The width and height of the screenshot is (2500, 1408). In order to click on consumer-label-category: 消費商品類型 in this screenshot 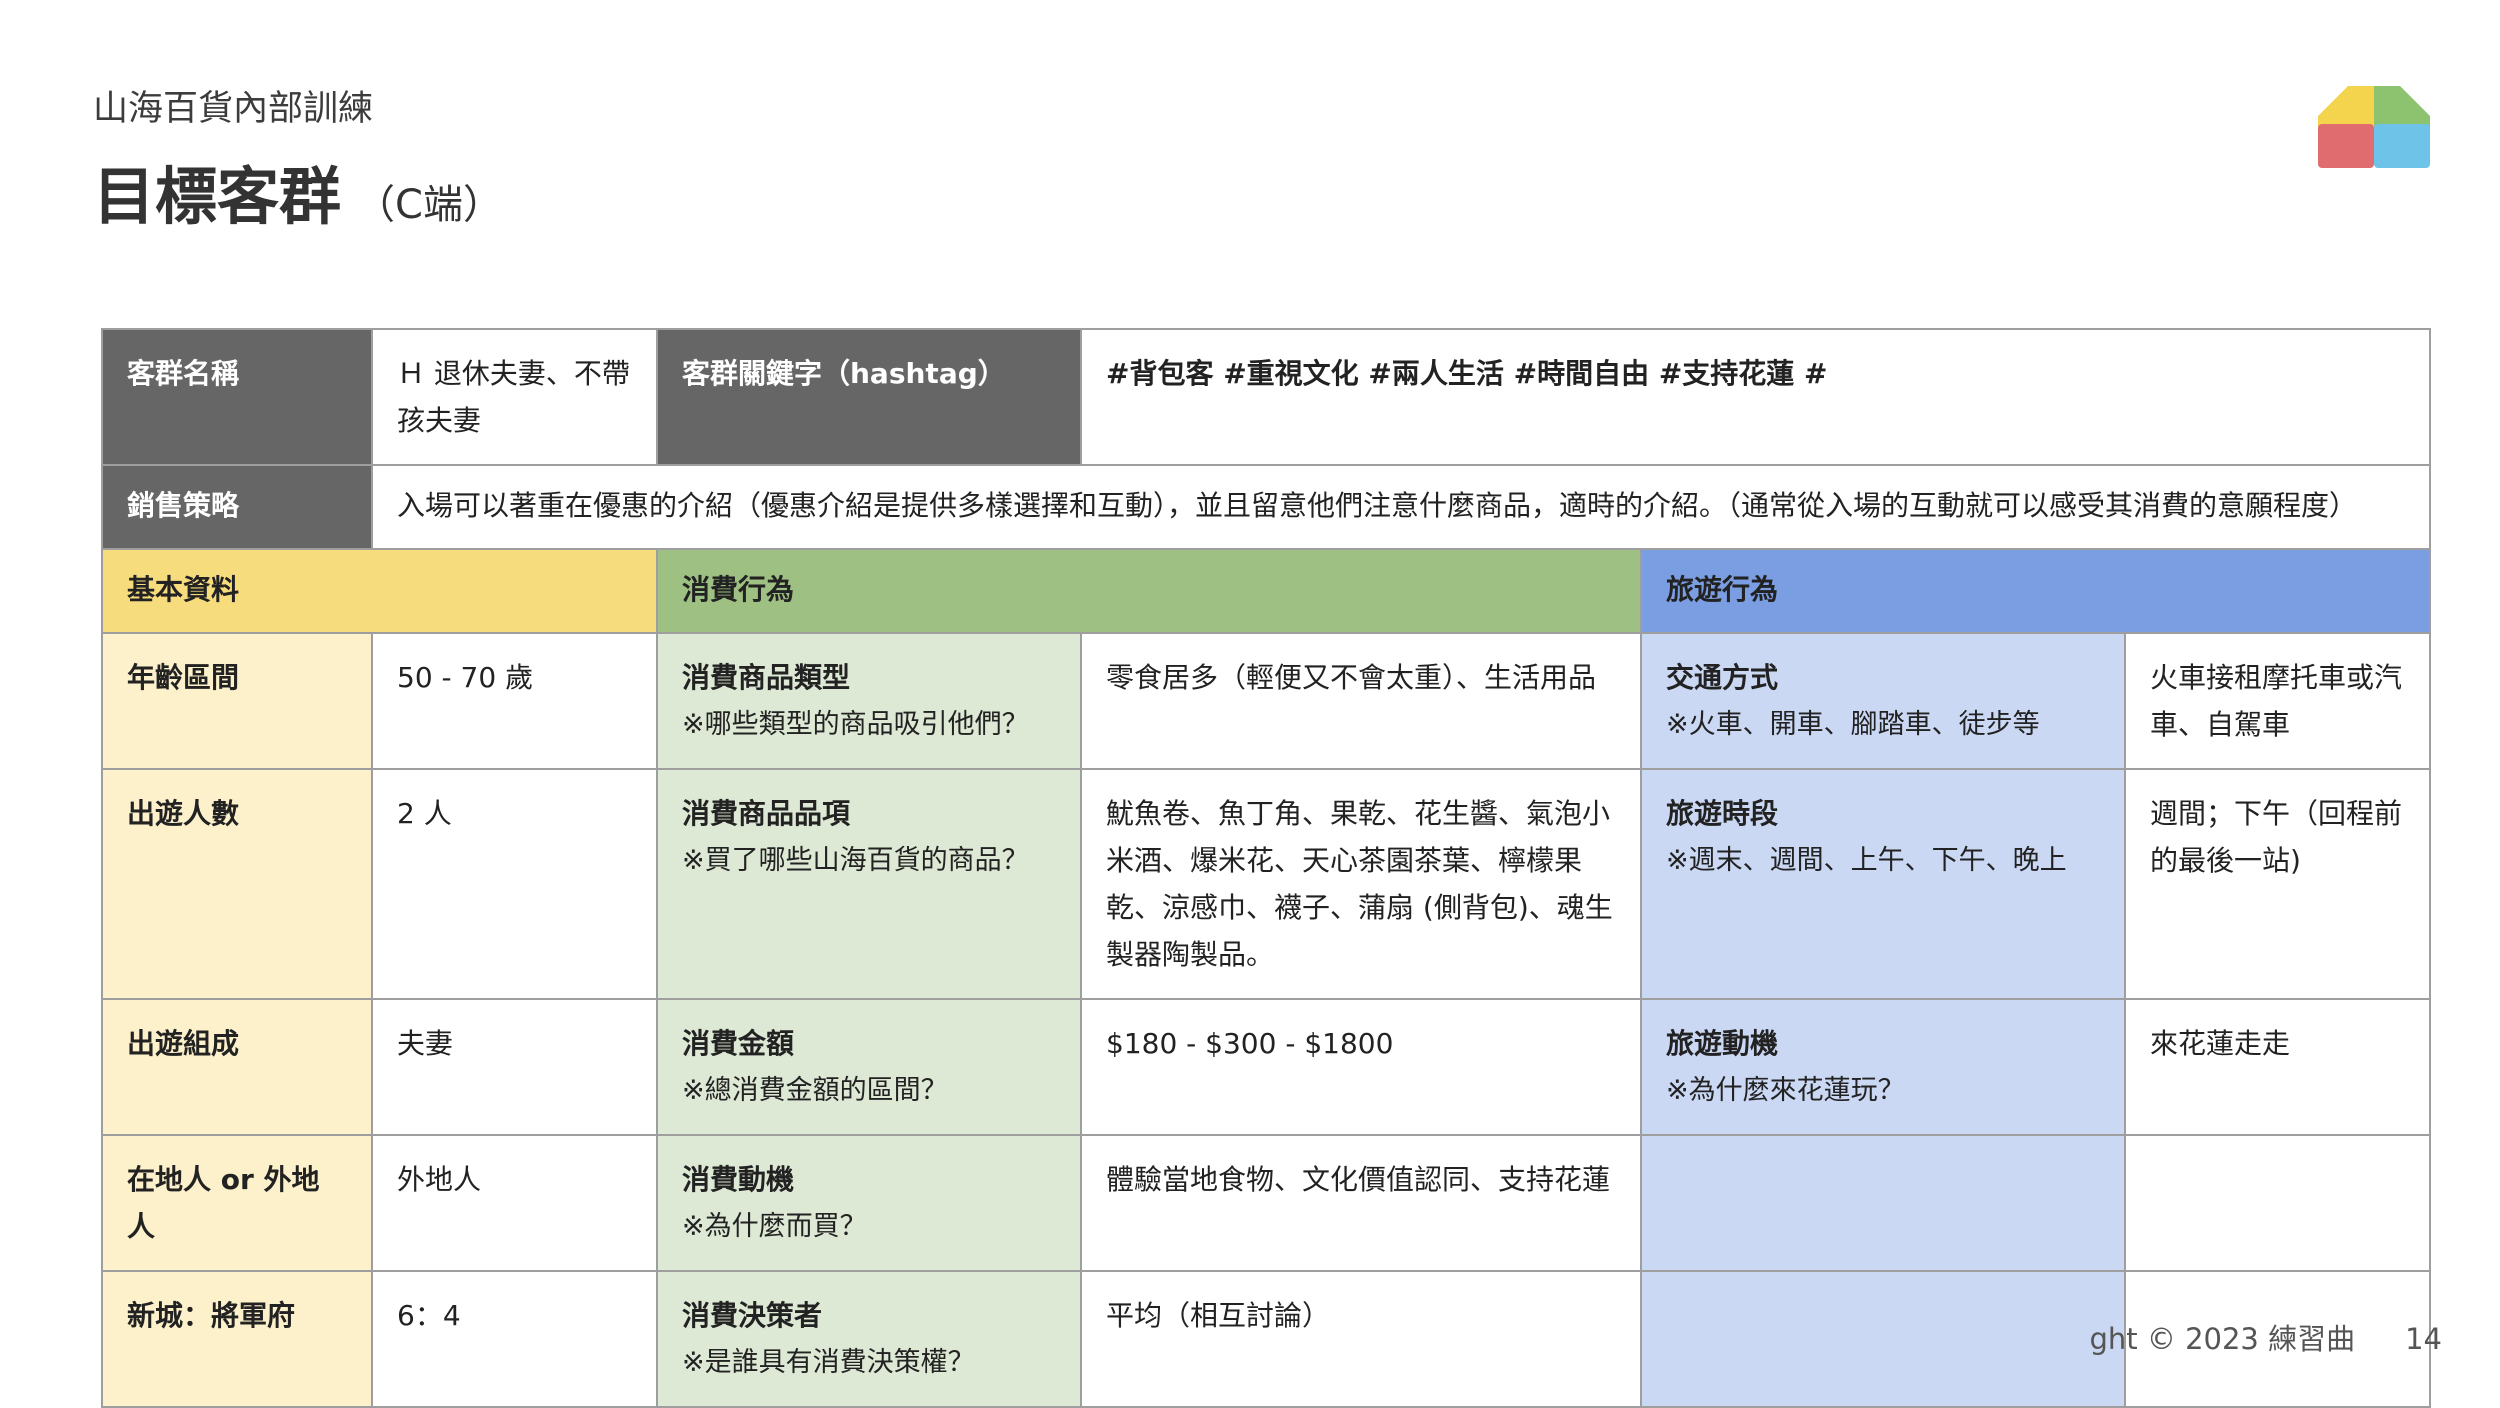, I will do `click(766, 677)`.